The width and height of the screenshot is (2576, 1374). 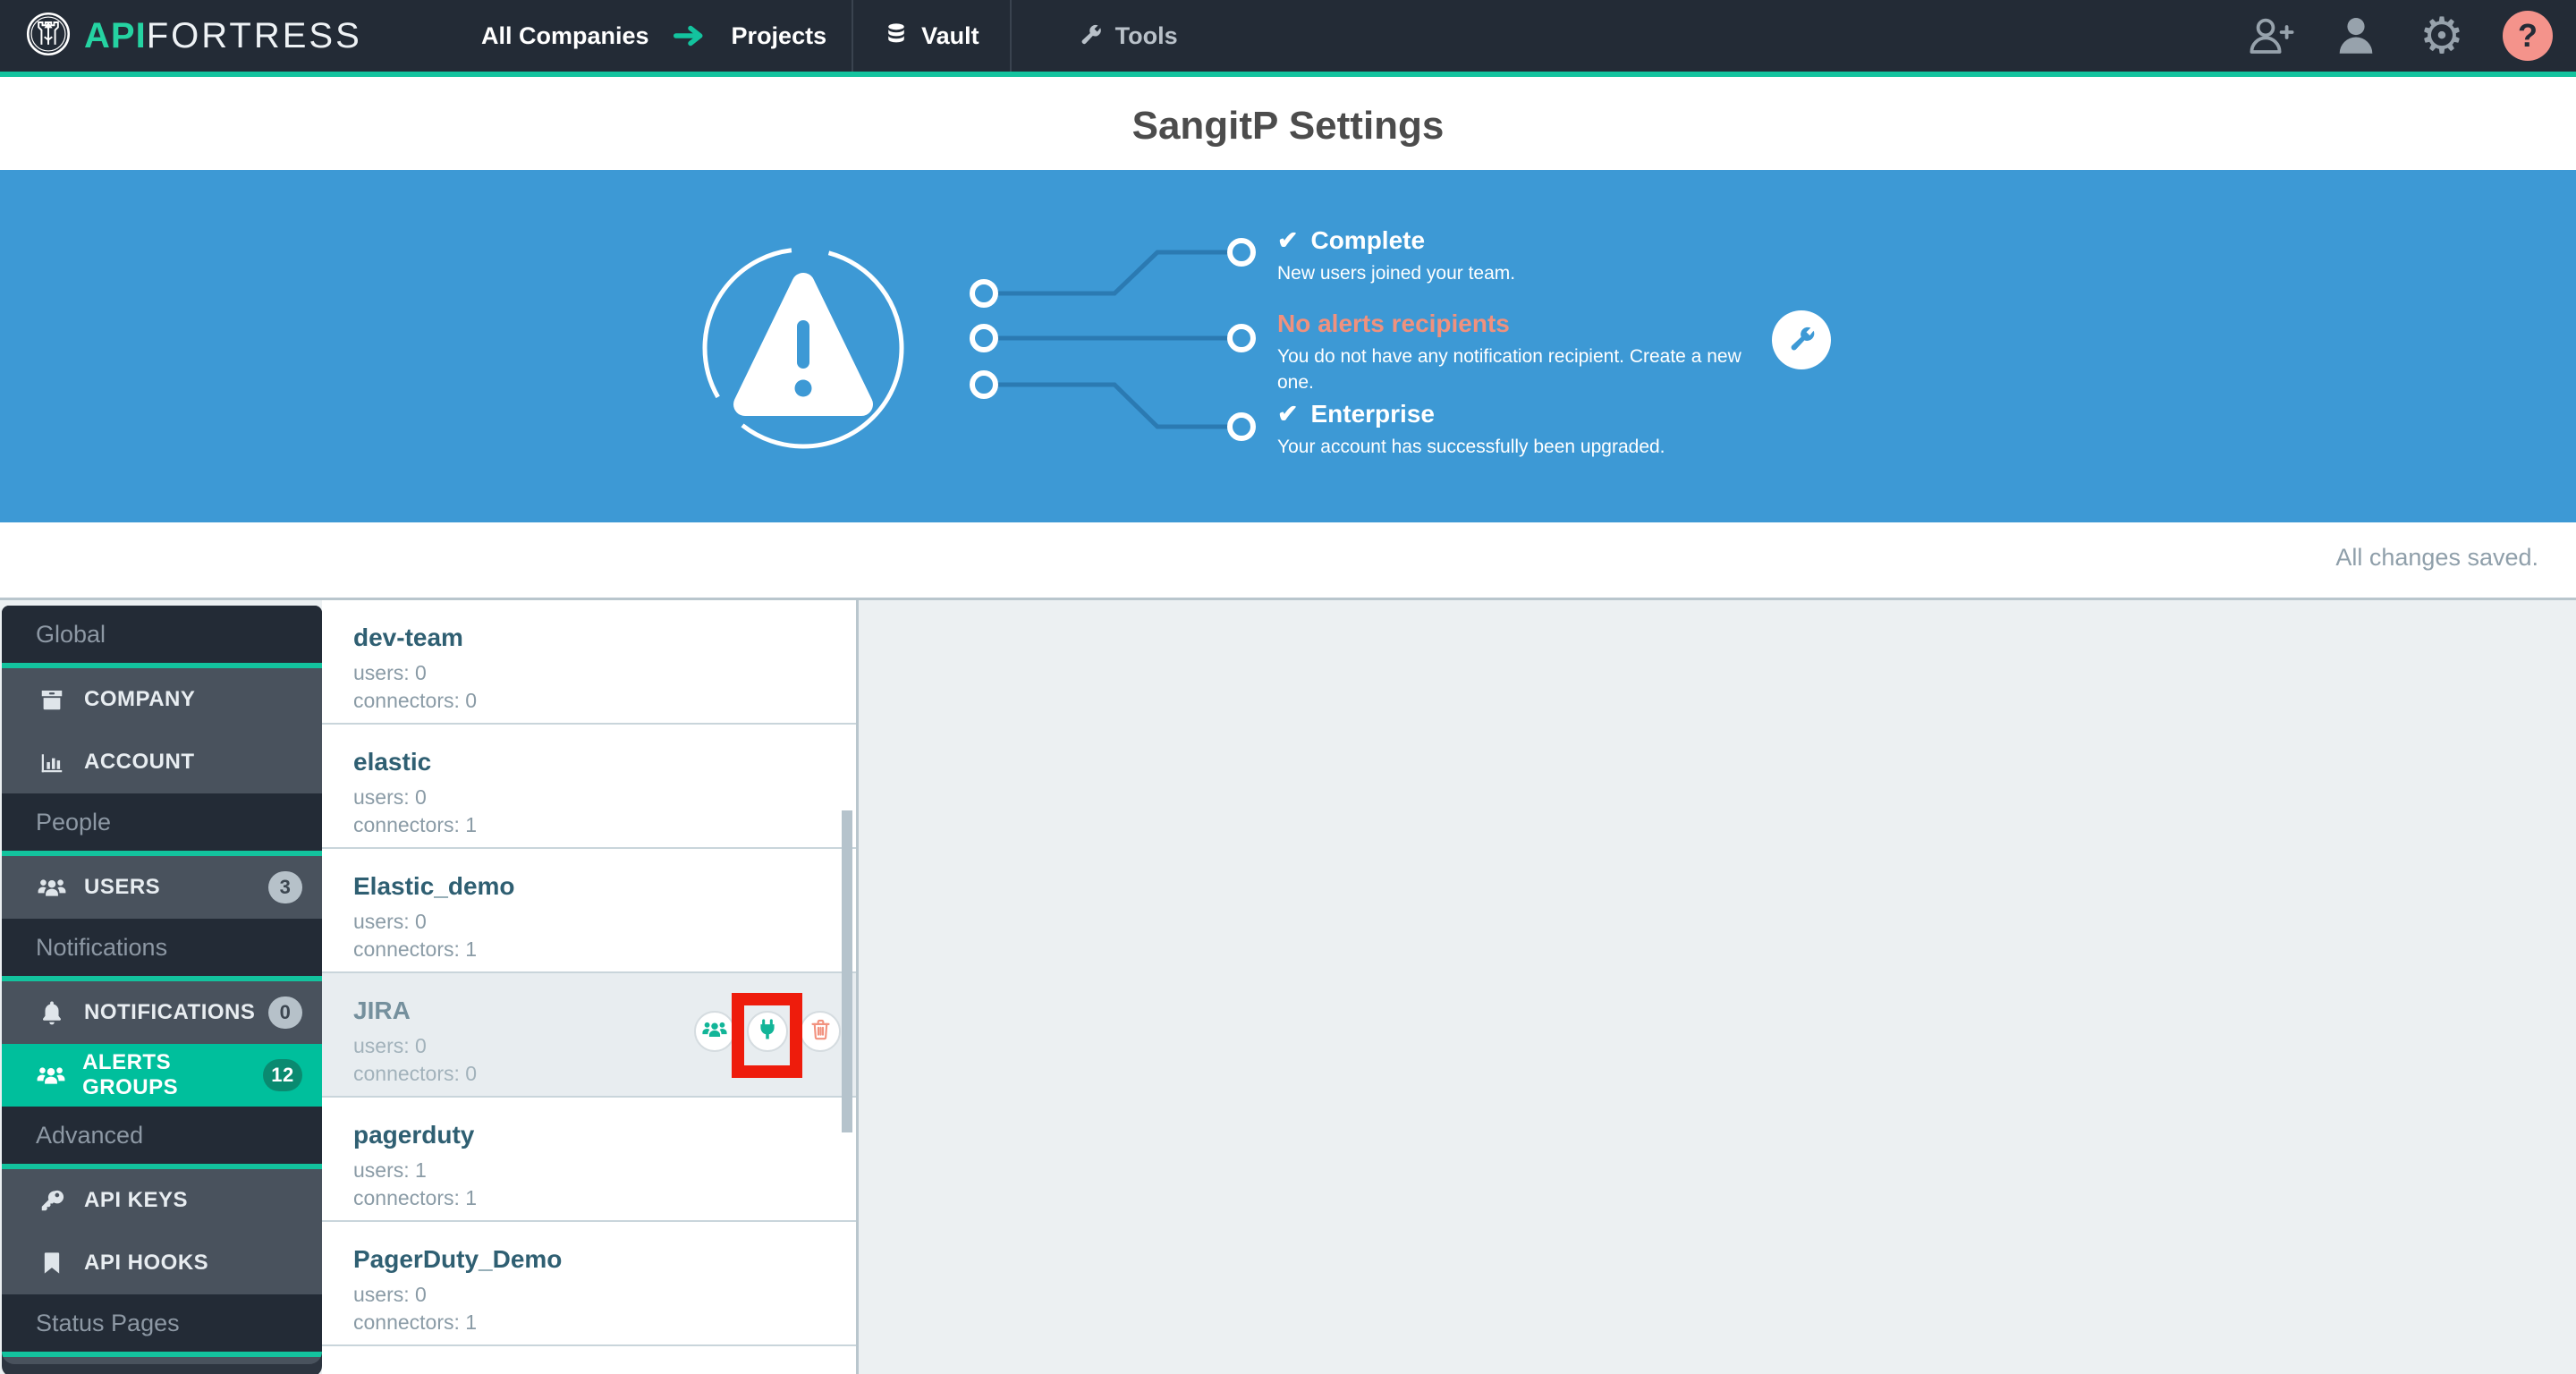 What do you see at coordinates (589, 1160) in the screenshot?
I see `group-row-pagerduty: pagerduty users: 1 connectors: 1` at bounding box center [589, 1160].